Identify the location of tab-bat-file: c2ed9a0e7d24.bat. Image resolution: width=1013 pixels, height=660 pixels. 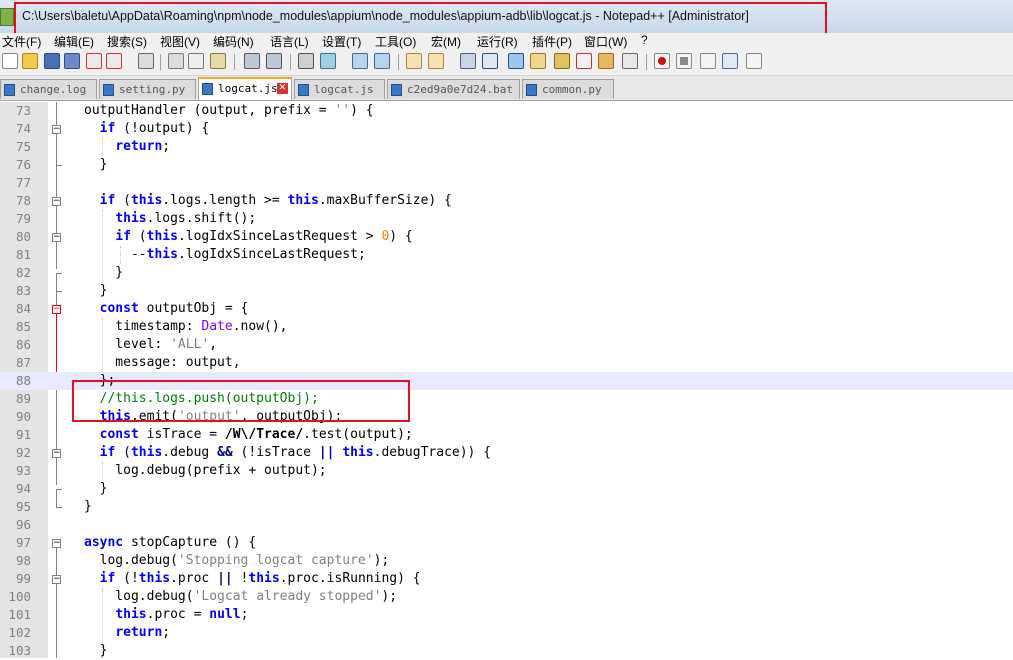
(453, 89).